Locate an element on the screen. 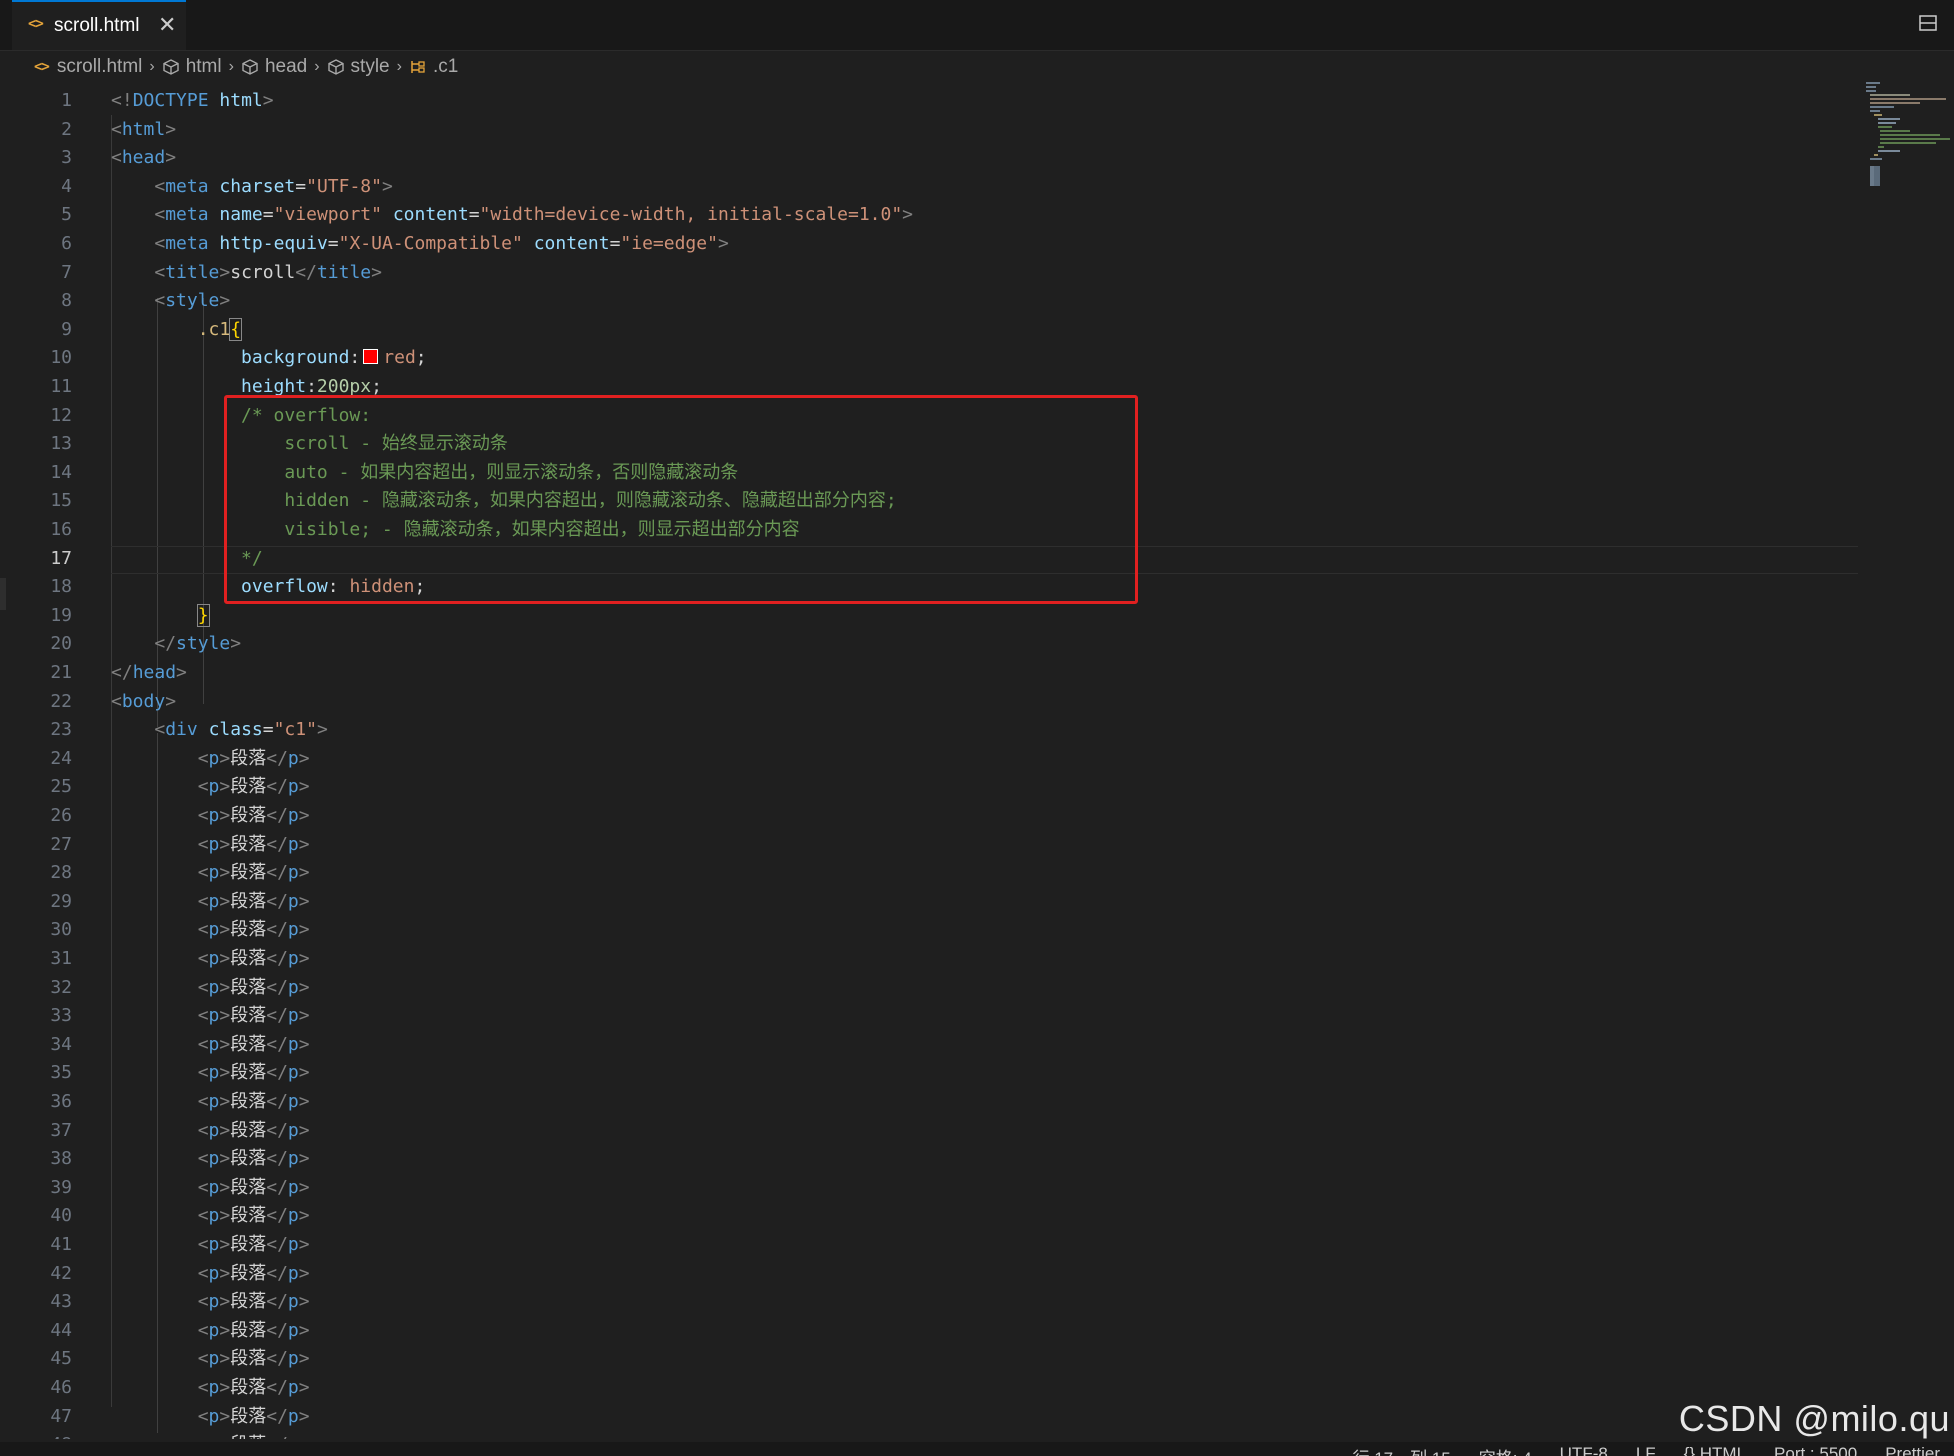 The image size is (1954, 1456). code-text: scroll - 始终显示滚动条 is located at coordinates (309, 444).